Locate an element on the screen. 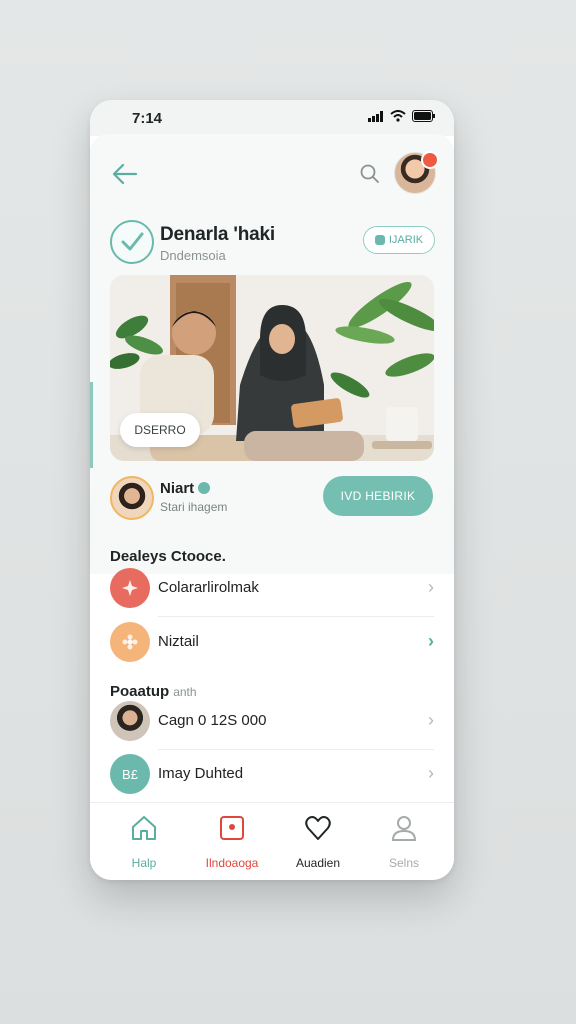 Image resolution: width=576 pixels, height=1024 pixels. author-avatar is located at coordinates (132, 498).